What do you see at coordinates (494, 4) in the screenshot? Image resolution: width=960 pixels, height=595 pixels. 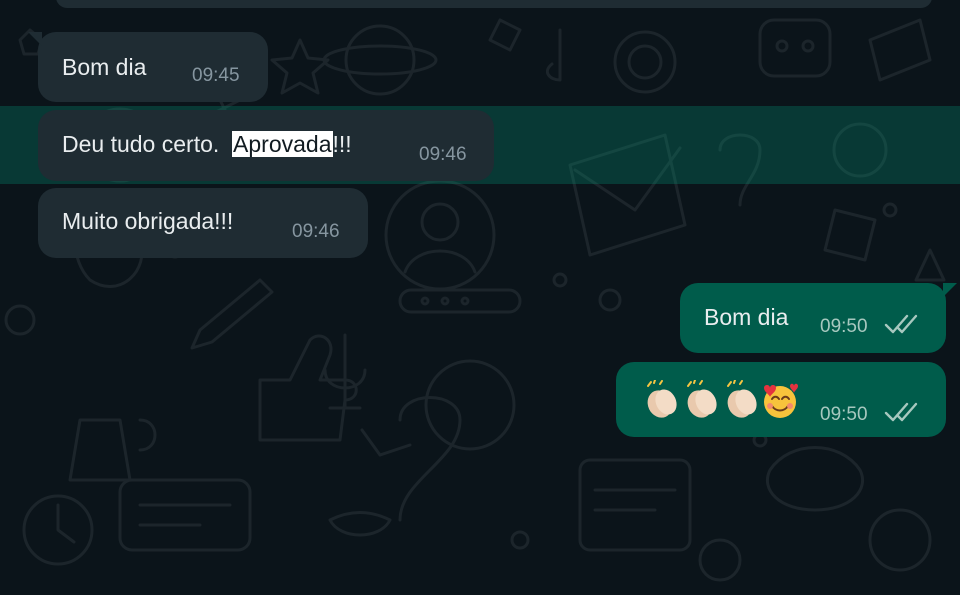 I see `previous-message-bubble` at bounding box center [494, 4].